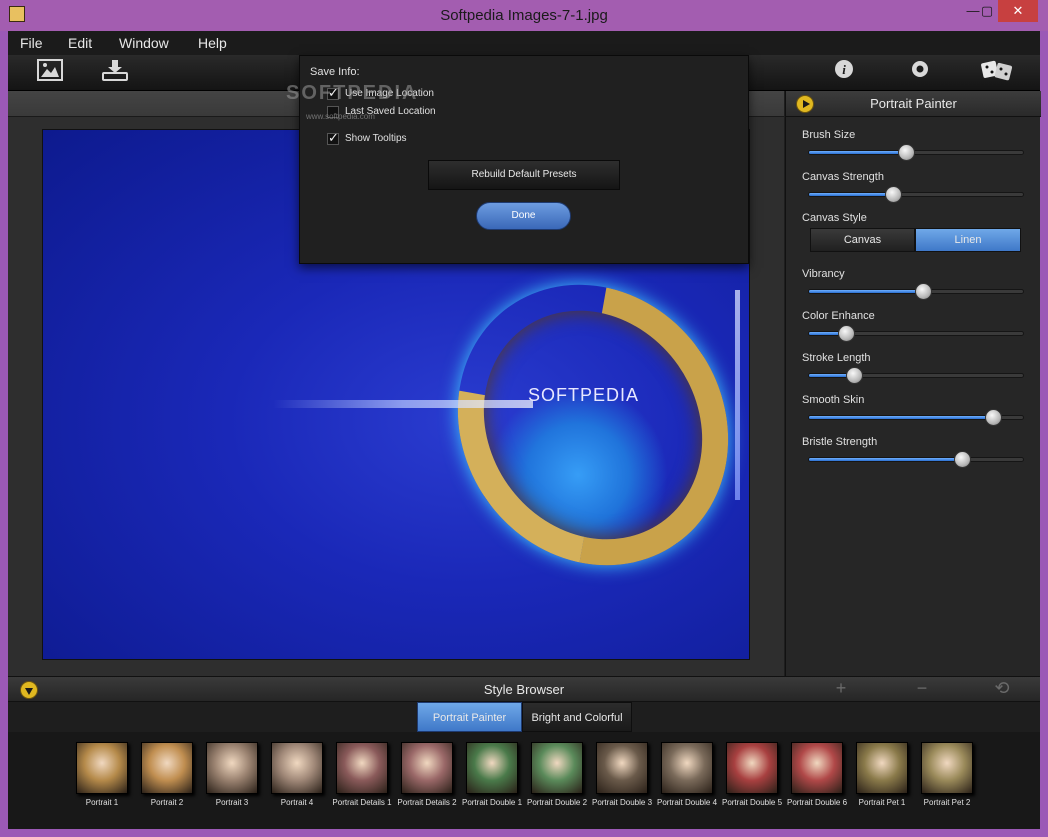 Image resolution: width=1048 pixels, height=837 pixels. I want to click on download-icon, so click(115, 71).